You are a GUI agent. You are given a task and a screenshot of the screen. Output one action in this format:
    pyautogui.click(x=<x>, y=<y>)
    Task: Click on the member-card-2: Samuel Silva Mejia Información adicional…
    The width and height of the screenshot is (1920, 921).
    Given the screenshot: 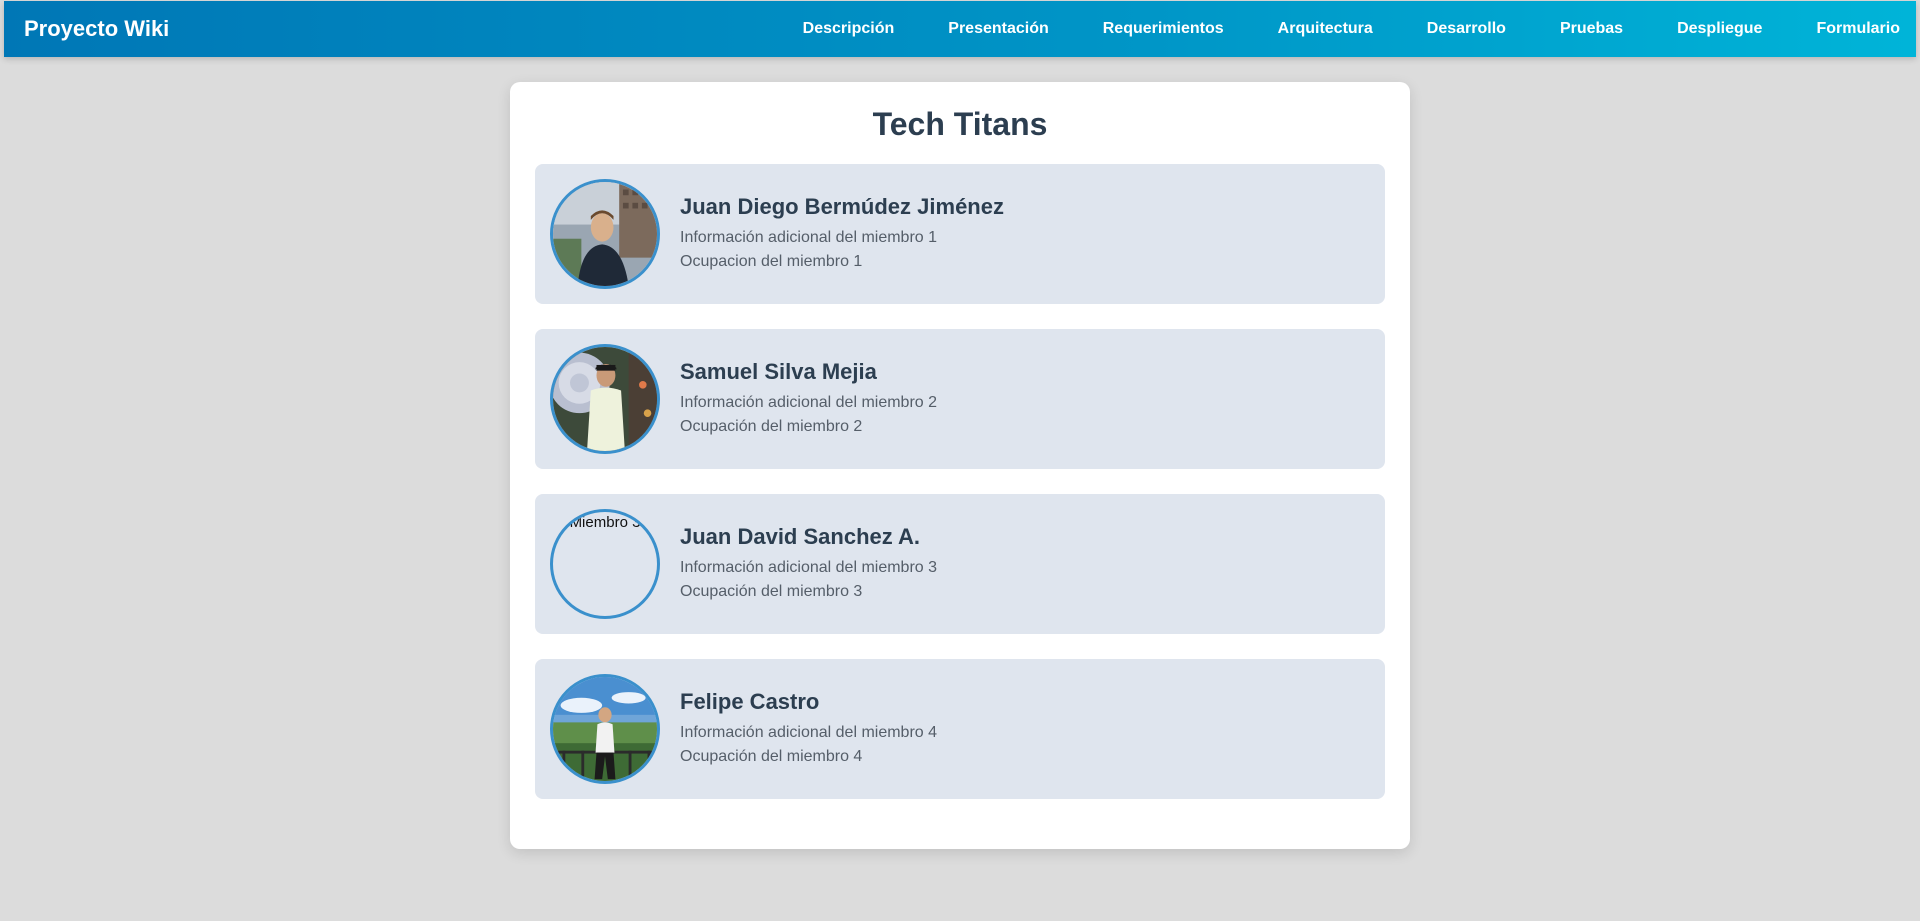 What is the action you would take?
    pyautogui.click(x=960, y=399)
    